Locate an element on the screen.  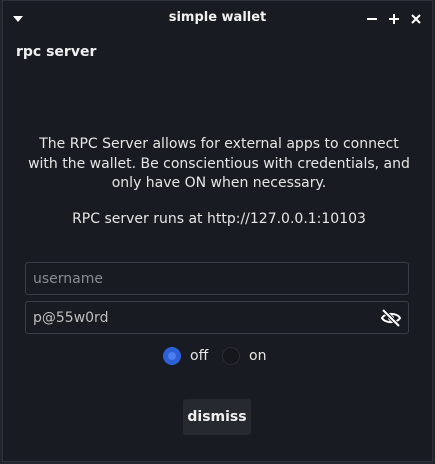
title-bar: simple wallet is located at coordinates (217, 19).